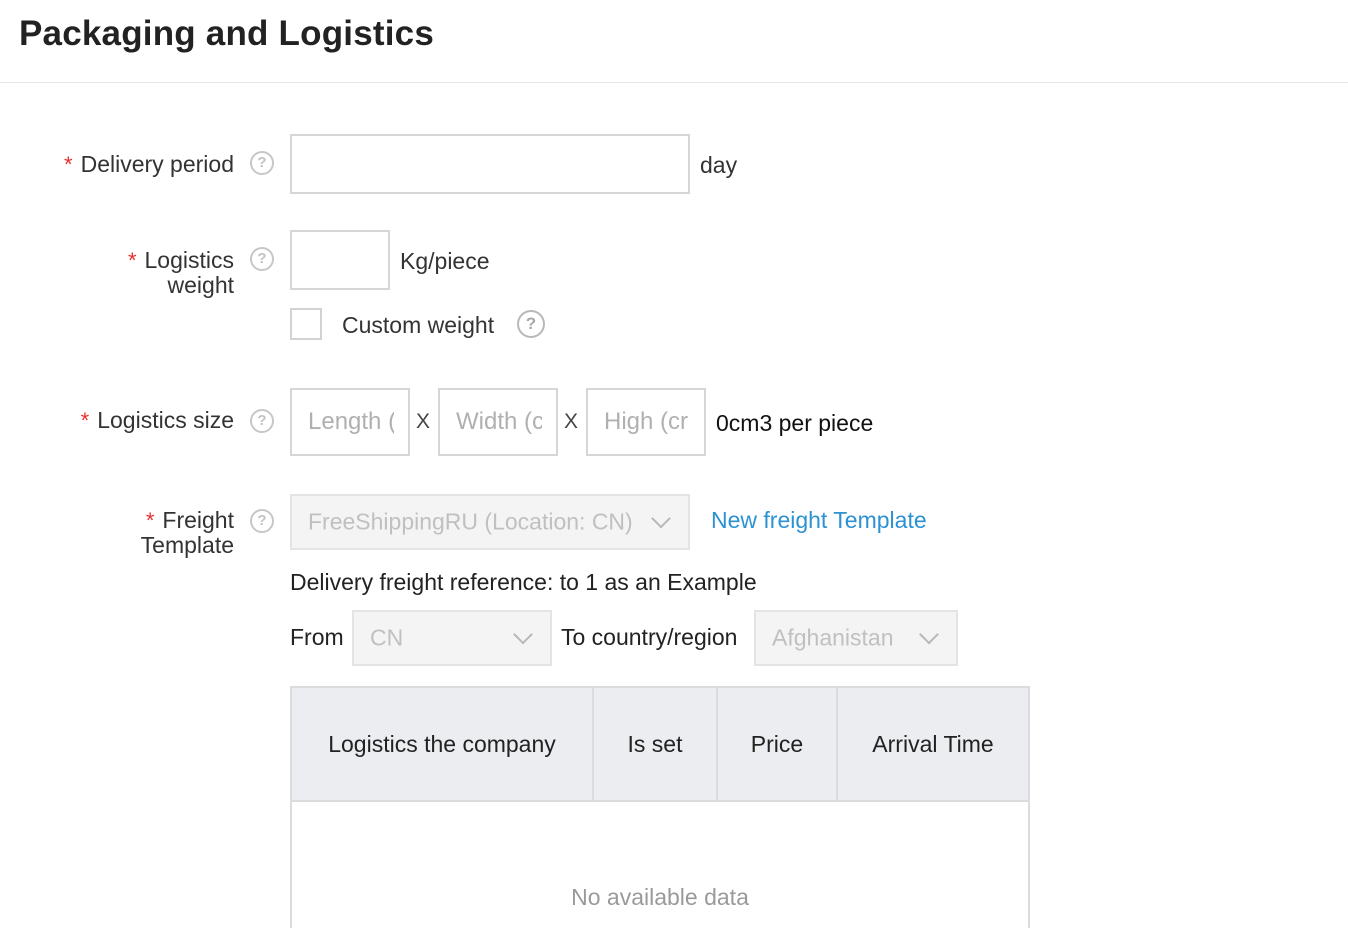 The height and width of the screenshot is (928, 1348). I want to click on freight-template-label: * Freight Template, so click(187, 532).